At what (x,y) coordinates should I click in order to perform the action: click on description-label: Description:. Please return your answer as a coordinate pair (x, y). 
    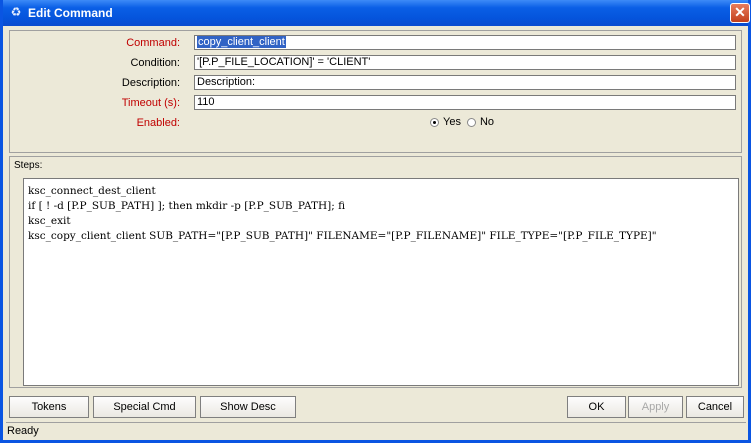
    Looking at the image, I should click on (150, 83).